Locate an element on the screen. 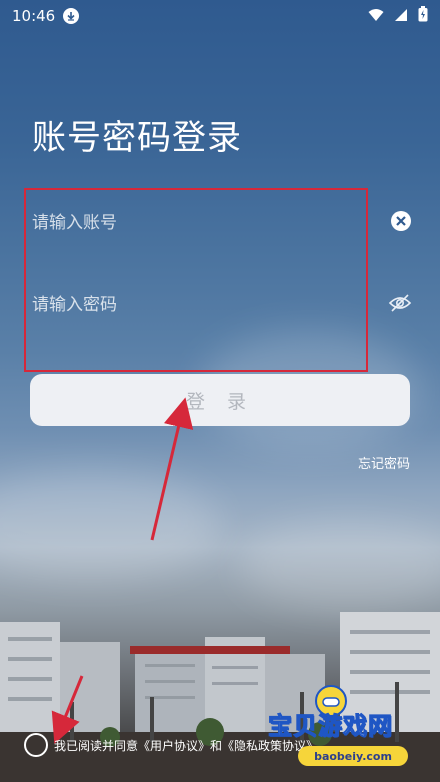 This screenshot has width=440, height=782. status-bar: 10:46 is located at coordinates (220, 16).